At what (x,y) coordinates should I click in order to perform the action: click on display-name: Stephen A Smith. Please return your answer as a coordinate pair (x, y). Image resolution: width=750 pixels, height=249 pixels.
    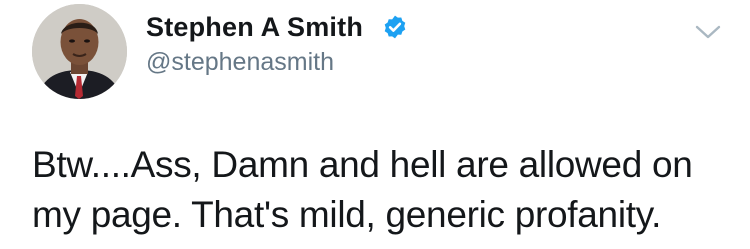
    Looking at the image, I should click on (254, 27).